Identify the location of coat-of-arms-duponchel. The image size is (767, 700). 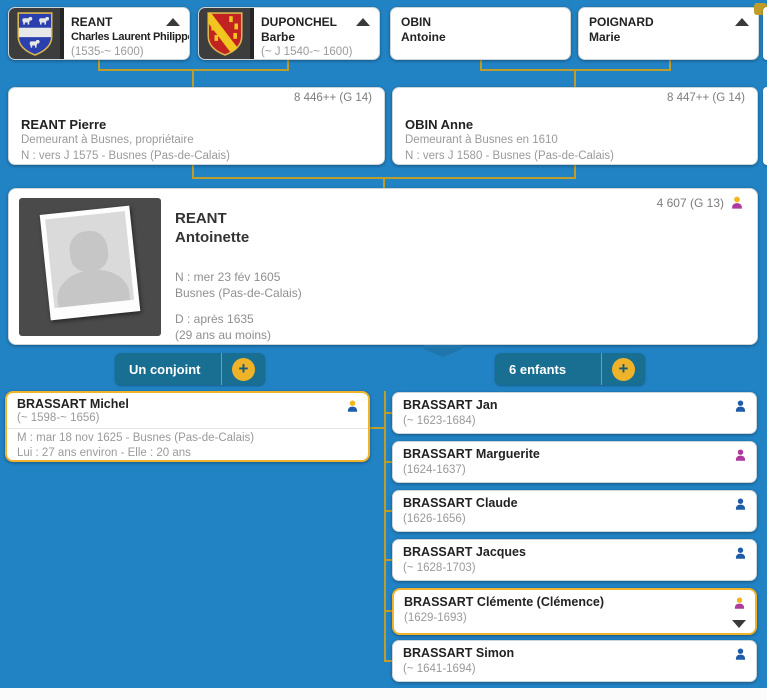
(226, 33).